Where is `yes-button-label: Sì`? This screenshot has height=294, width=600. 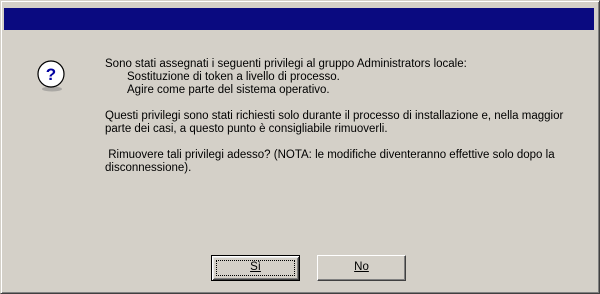 yes-button-label: Sì is located at coordinates (255, 267).